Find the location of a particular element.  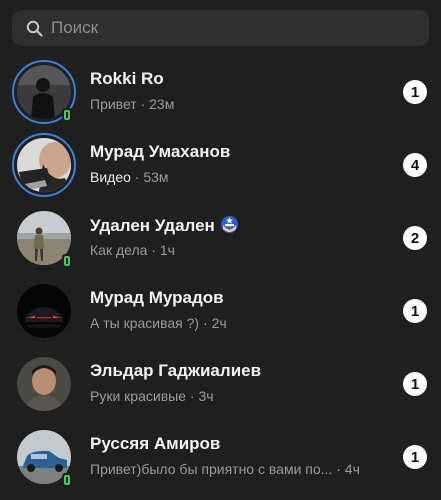

chat-row-udalen: Удален Удален Как дела · 1ч 2 is located at coordinates (220, 237).